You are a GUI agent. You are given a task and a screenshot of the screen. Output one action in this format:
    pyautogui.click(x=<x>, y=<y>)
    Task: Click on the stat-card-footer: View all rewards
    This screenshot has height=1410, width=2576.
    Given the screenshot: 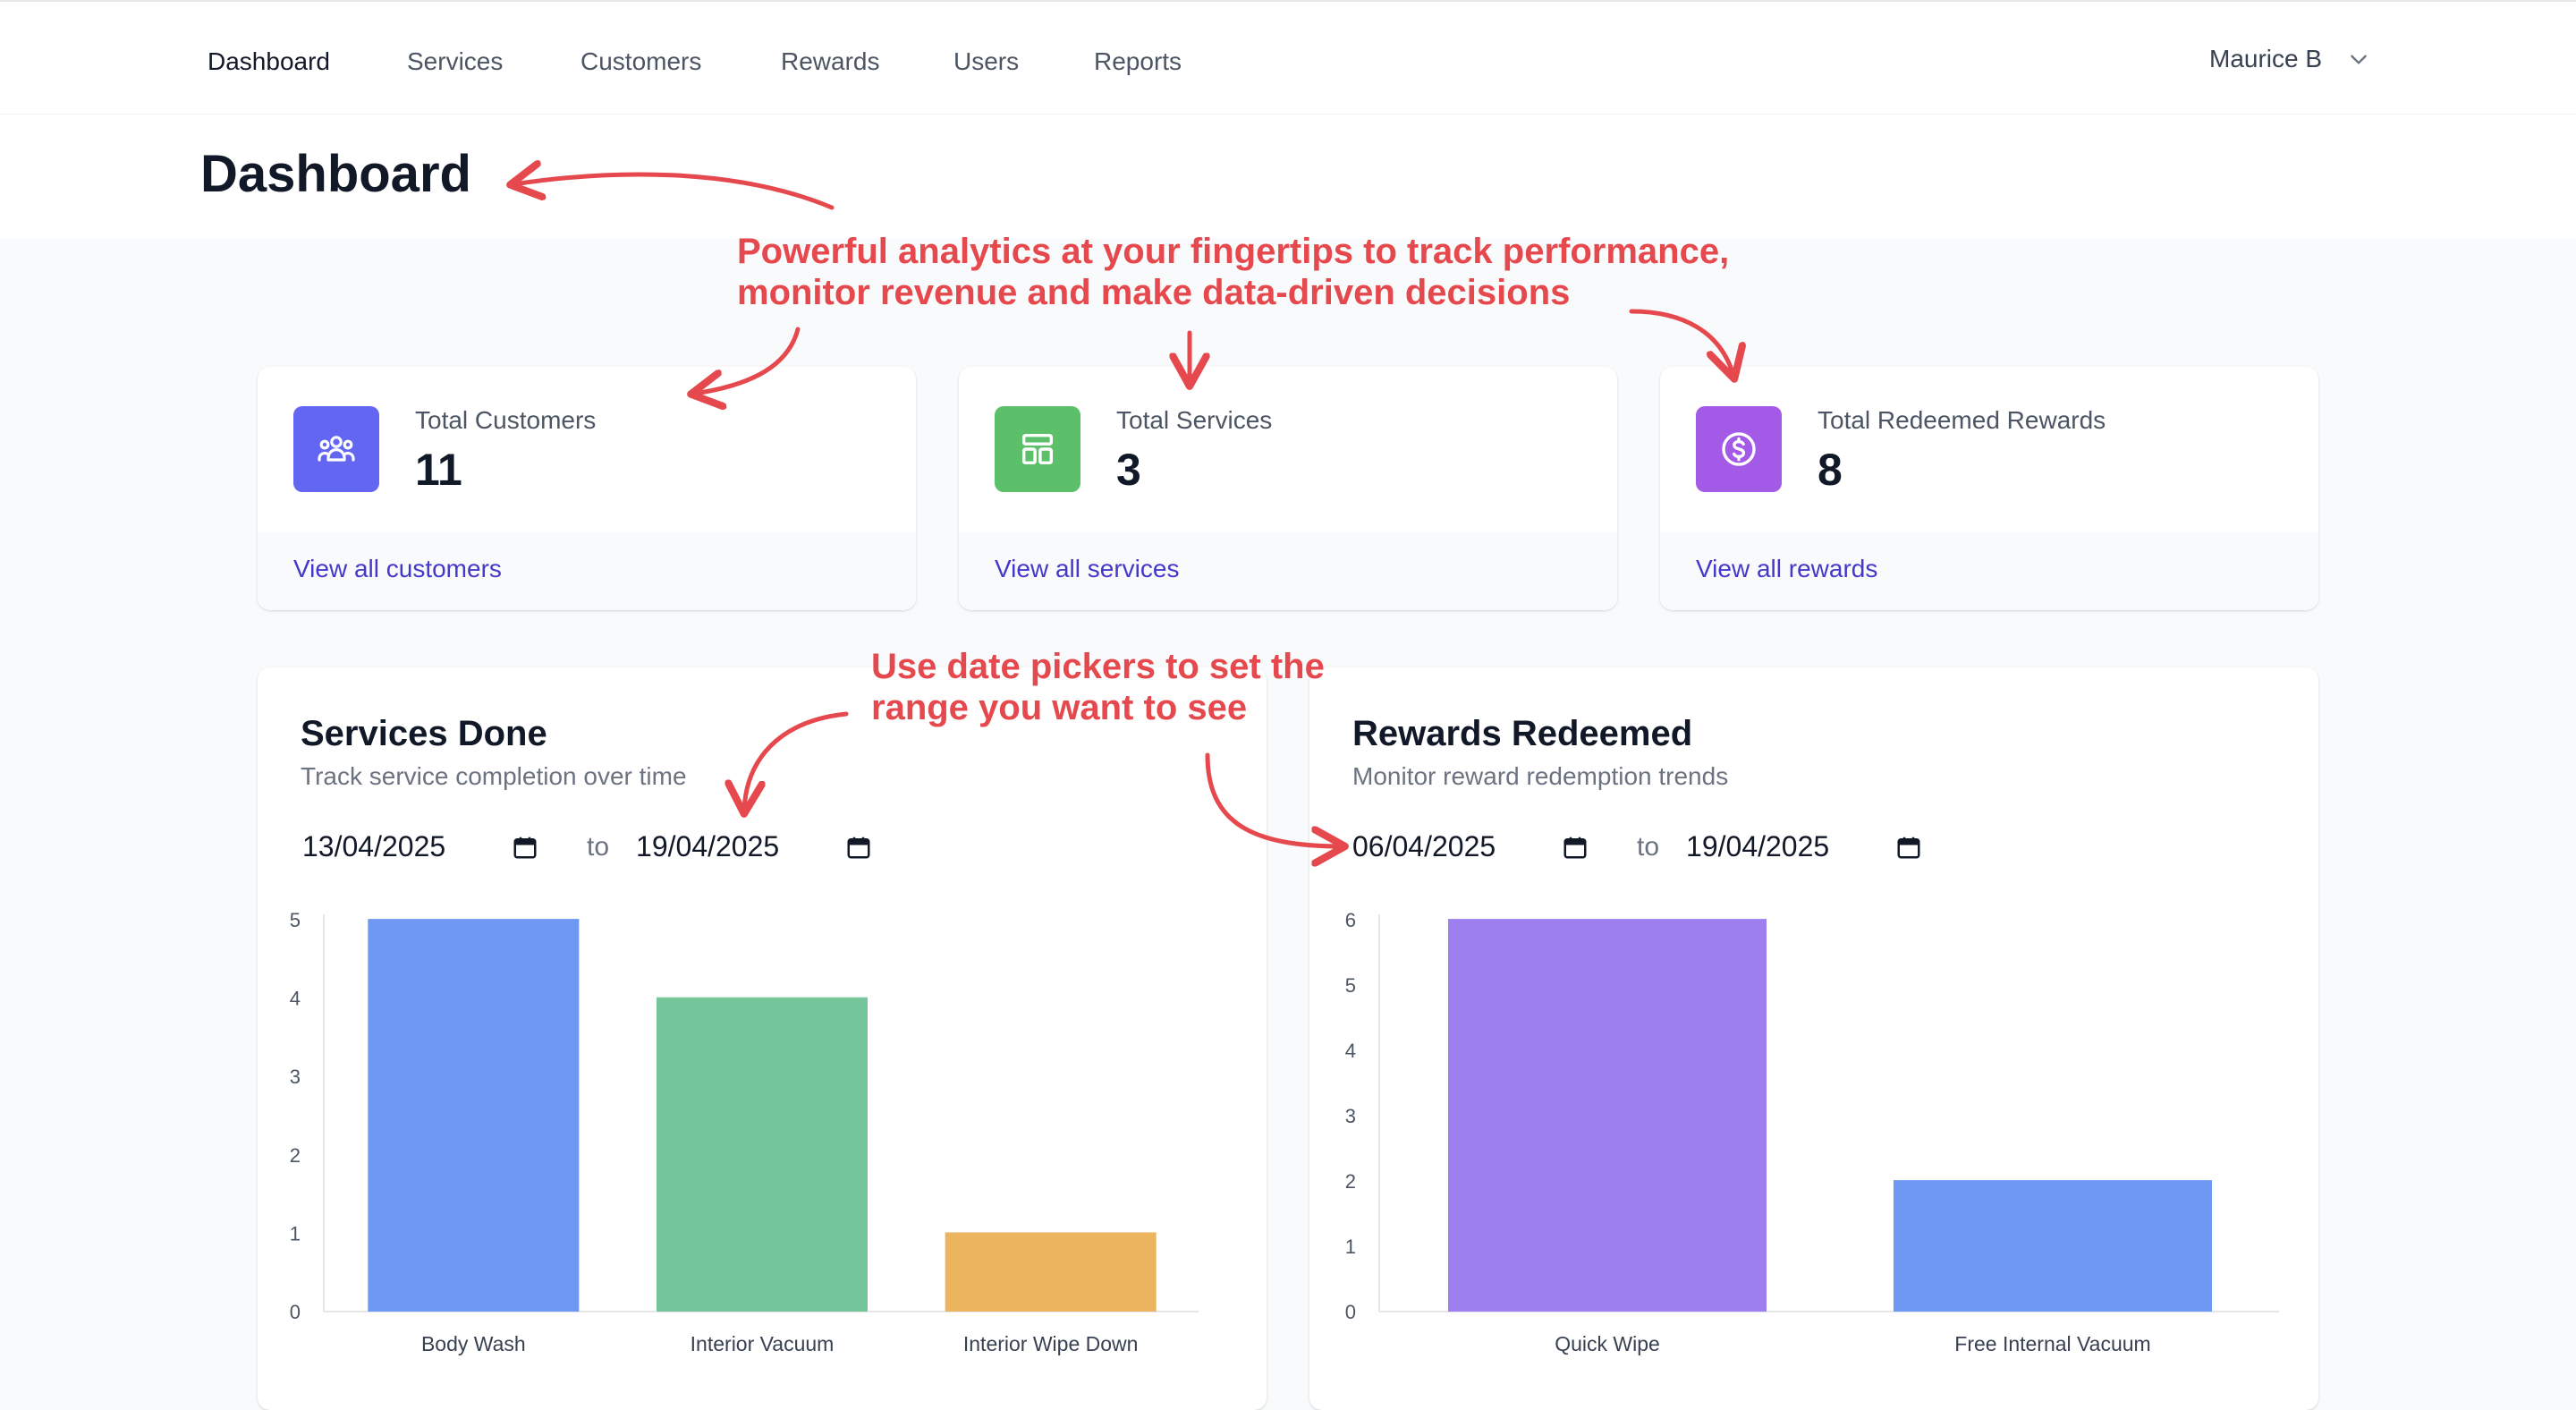 What is the action you would take?
    pyautogui.click(x=1989, y=571)
    